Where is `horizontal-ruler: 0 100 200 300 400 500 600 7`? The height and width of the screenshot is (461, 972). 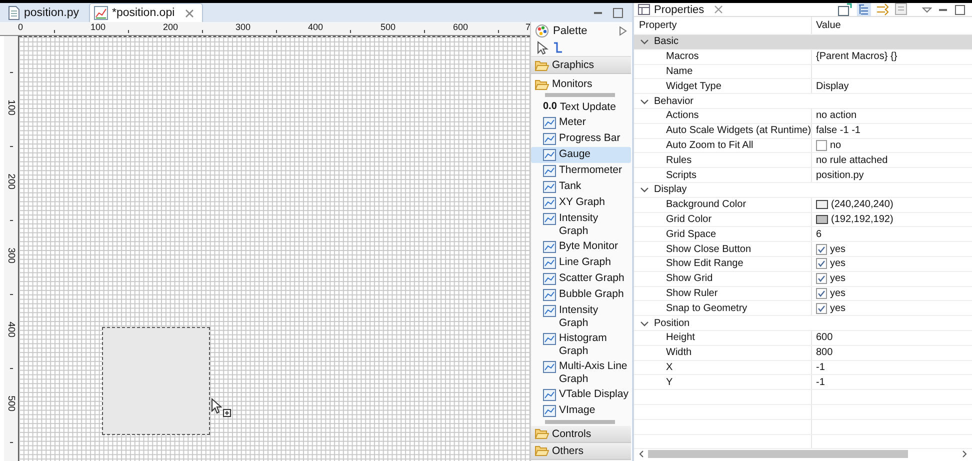 horizontal-ruler: 0 100 200 300 400 500 600 7 is located at coordinates (274, 28).